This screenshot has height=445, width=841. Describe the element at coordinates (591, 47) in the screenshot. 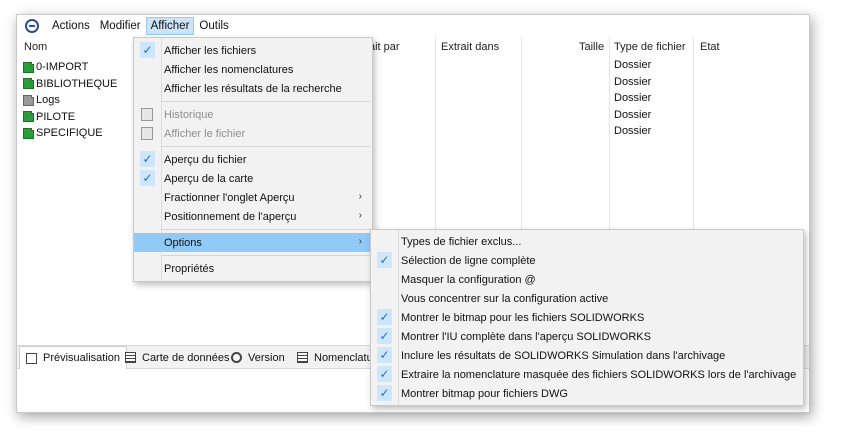

I see `column-header-taille: Taille` at that location.